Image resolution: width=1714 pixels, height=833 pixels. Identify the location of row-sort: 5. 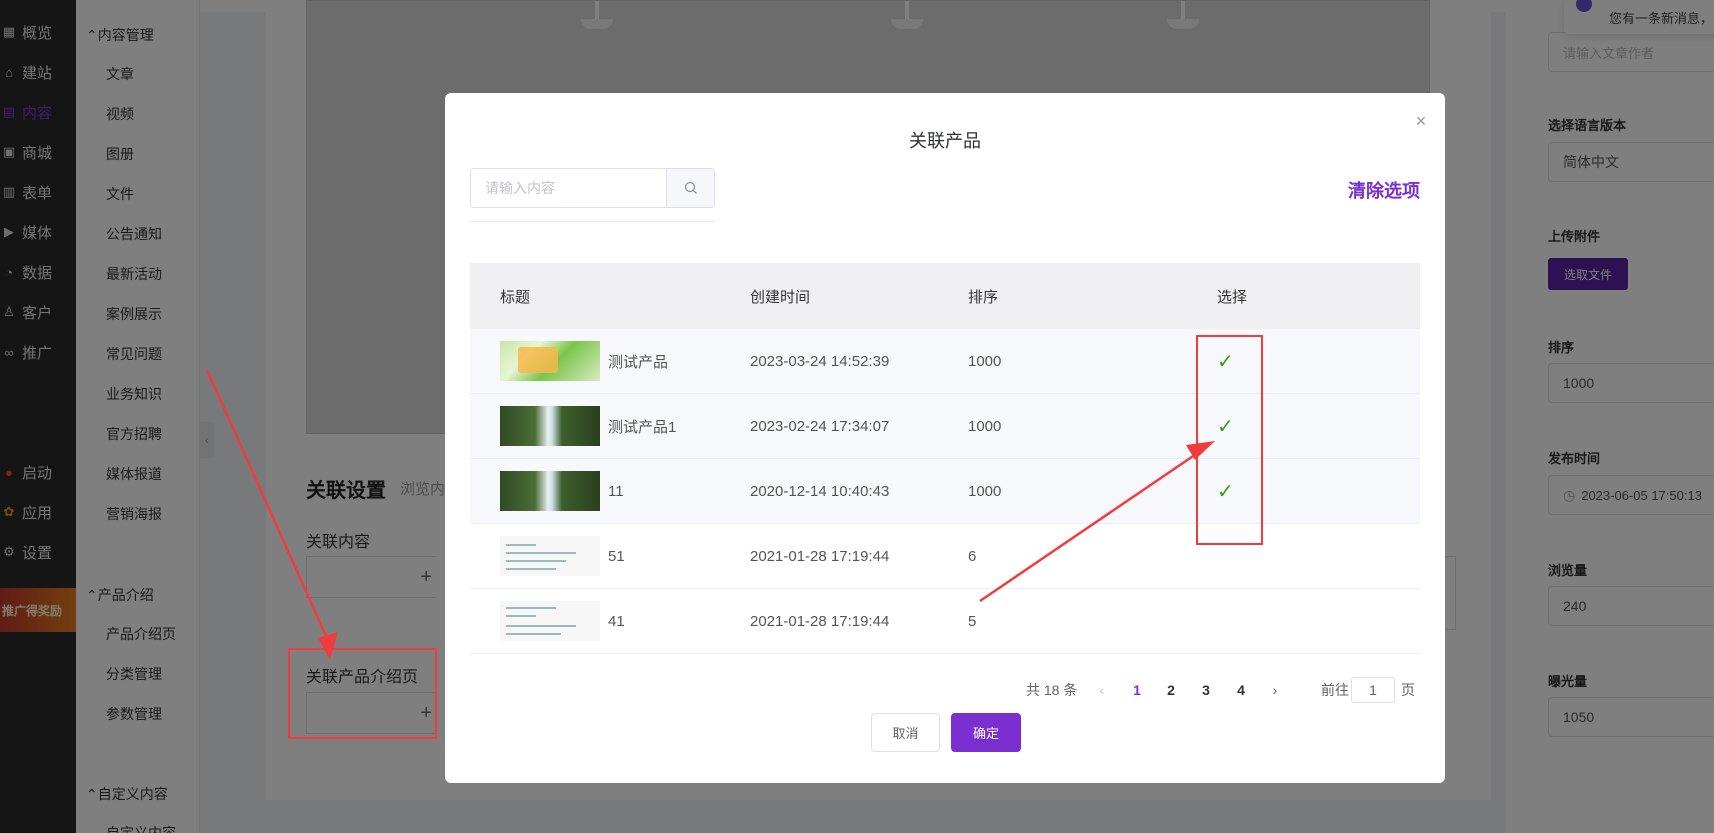
(972, 621).